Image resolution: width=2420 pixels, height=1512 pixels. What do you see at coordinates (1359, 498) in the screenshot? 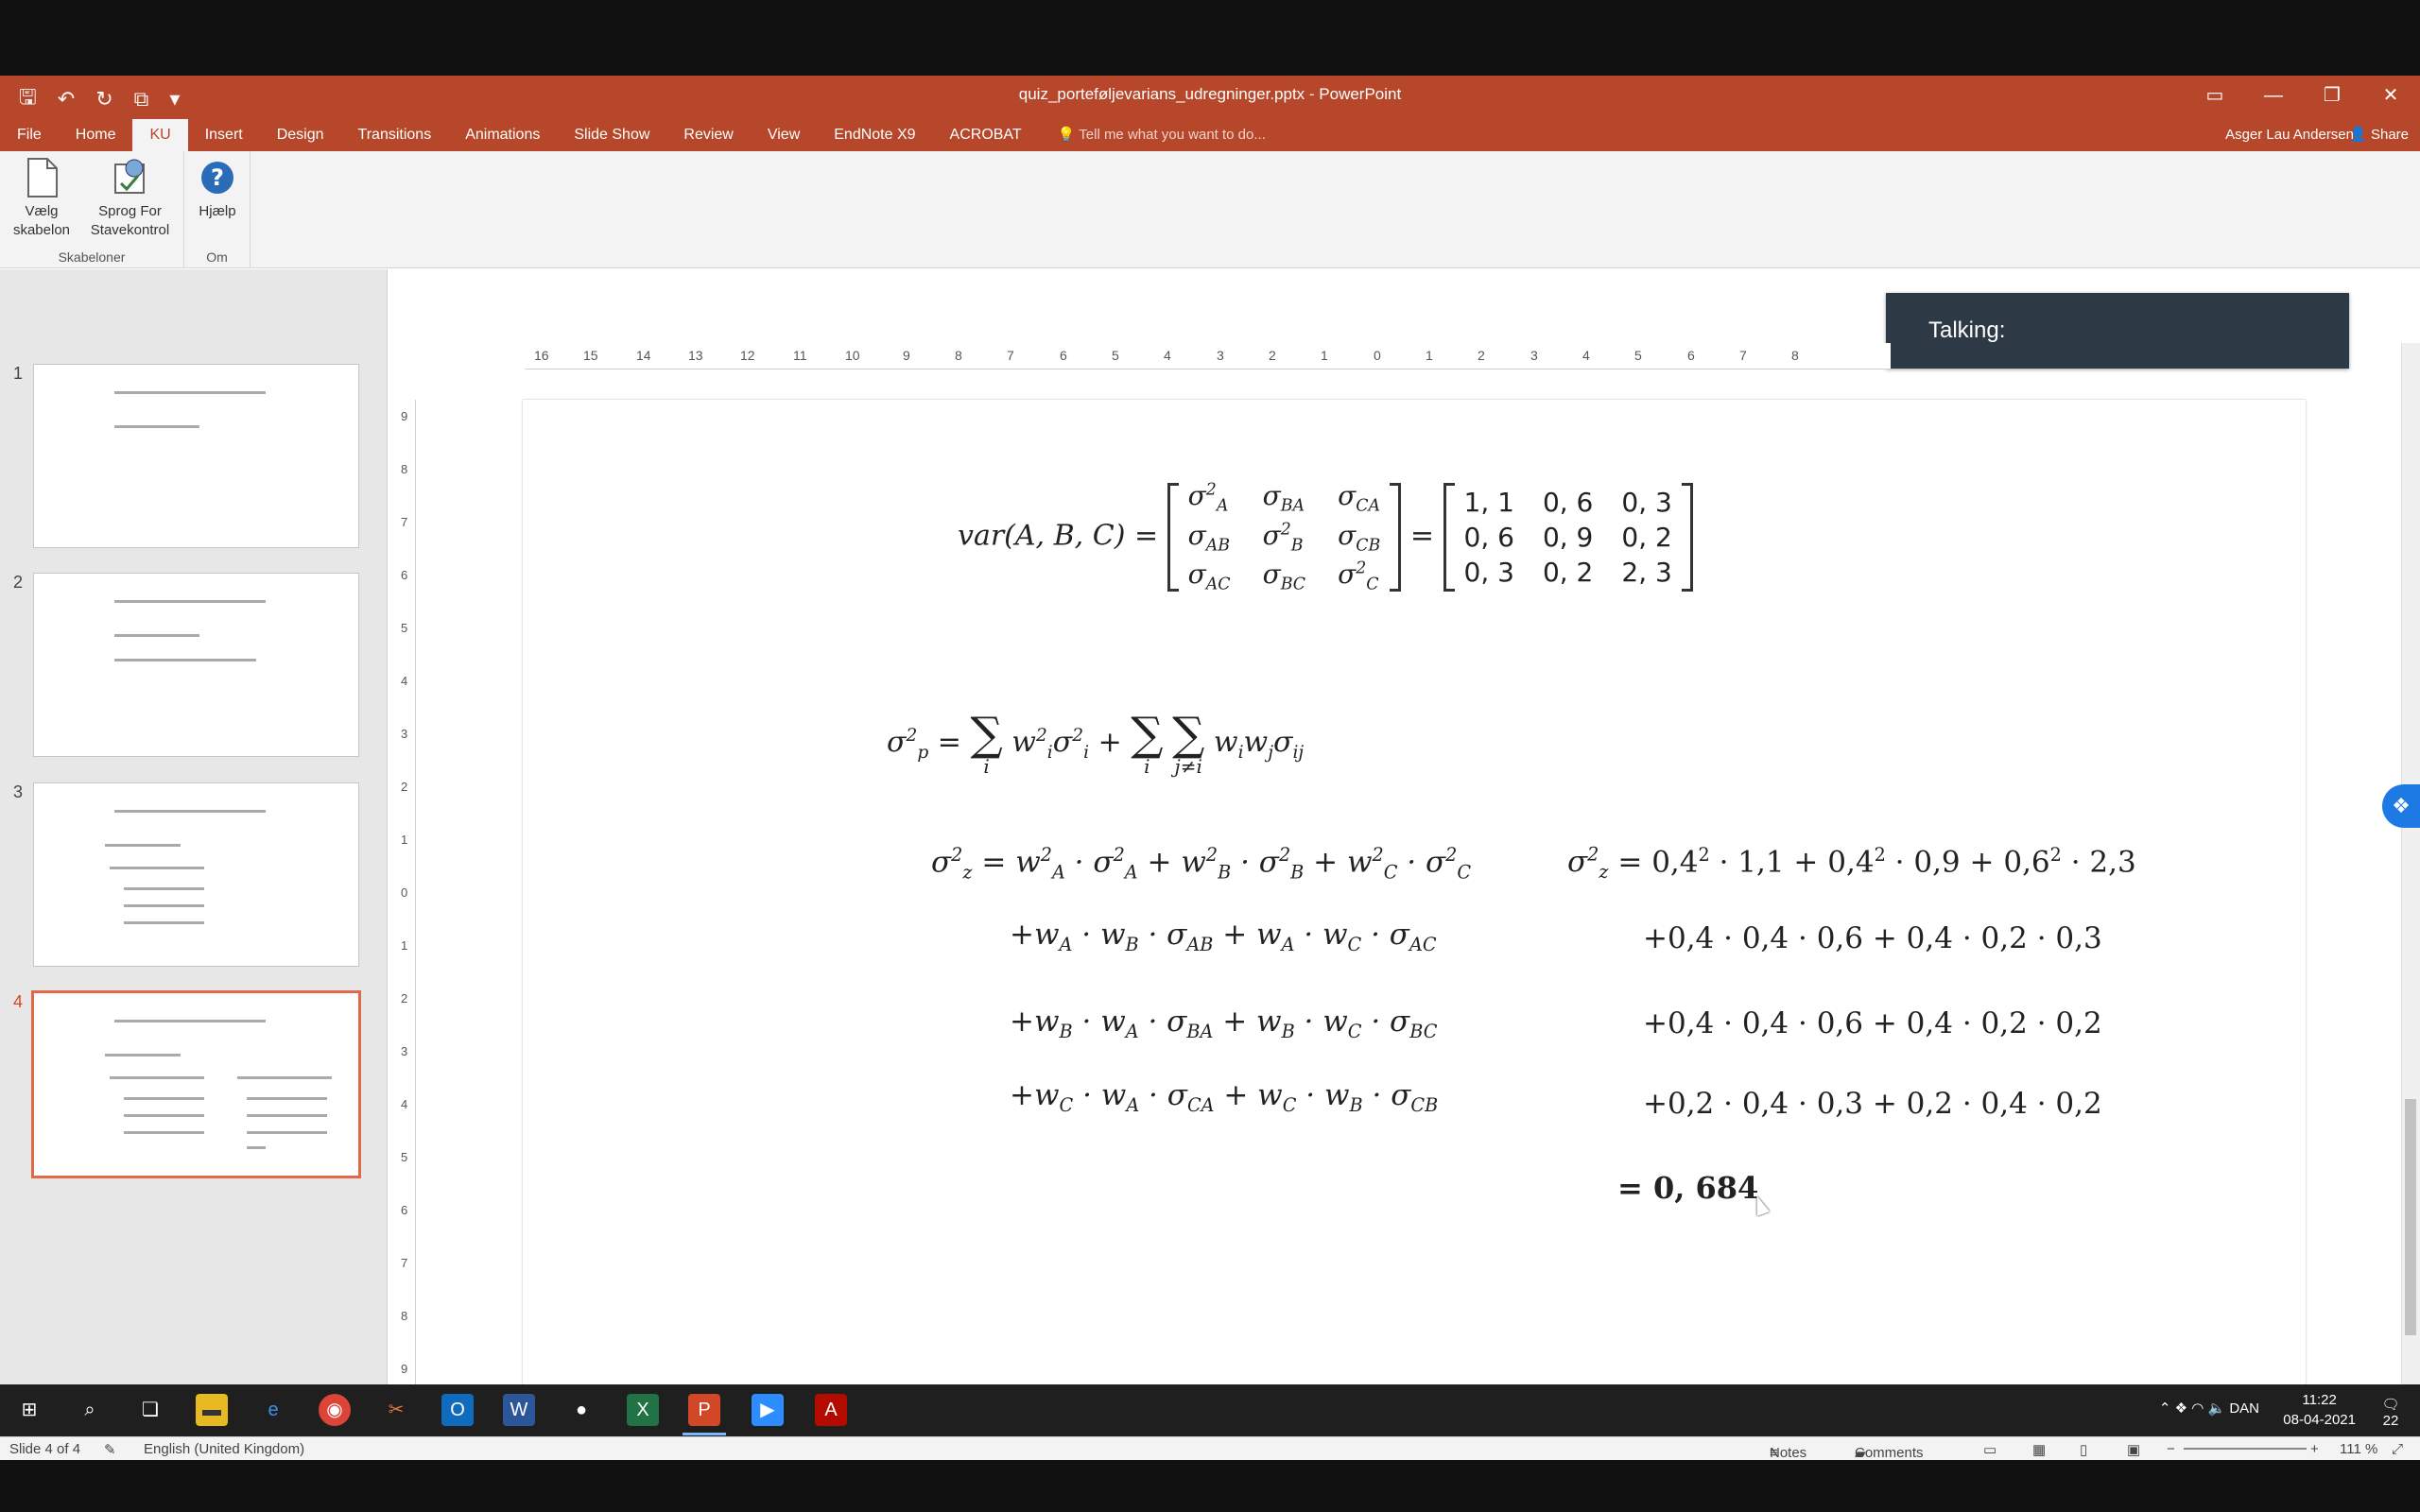
I see `matrix-cell: σCA` at bounding box center [1359, 498].